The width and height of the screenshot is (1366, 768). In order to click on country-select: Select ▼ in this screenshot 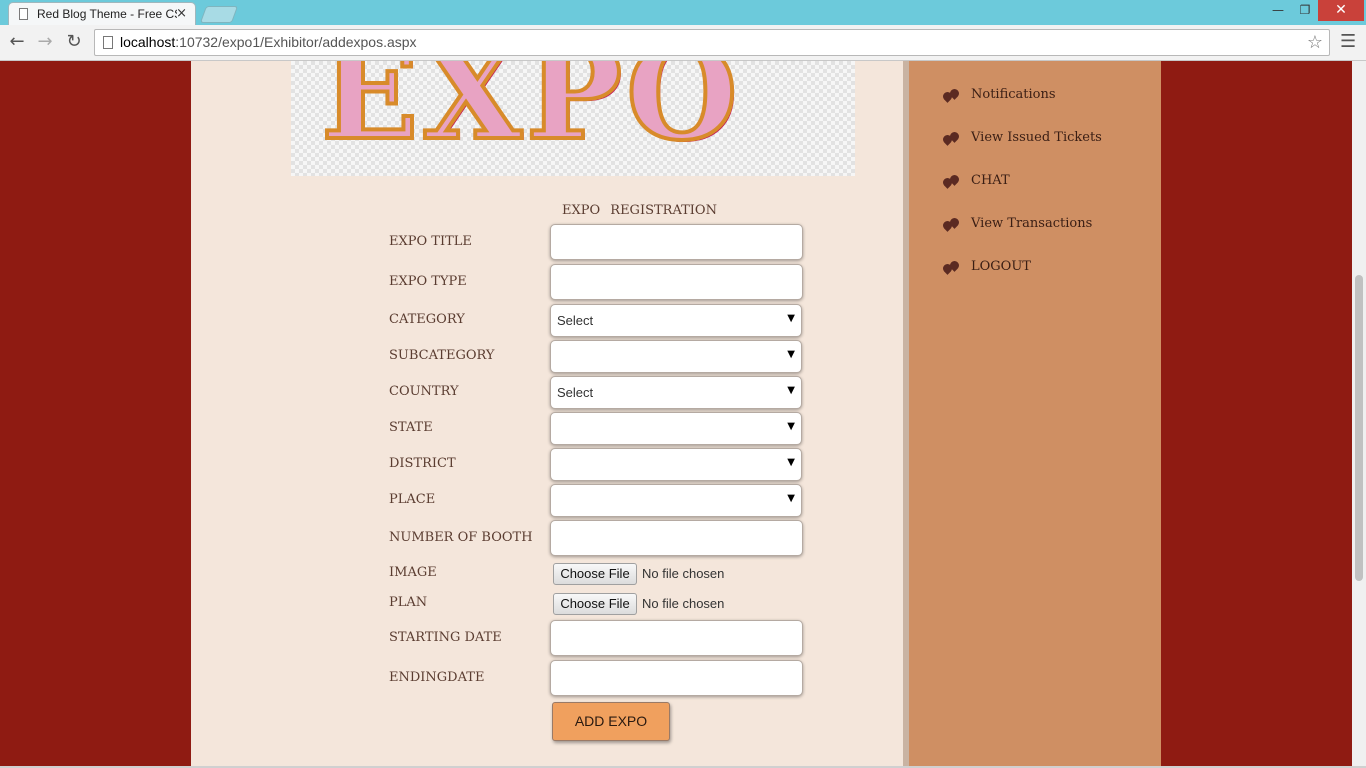, I will do `click(676, 392)`.